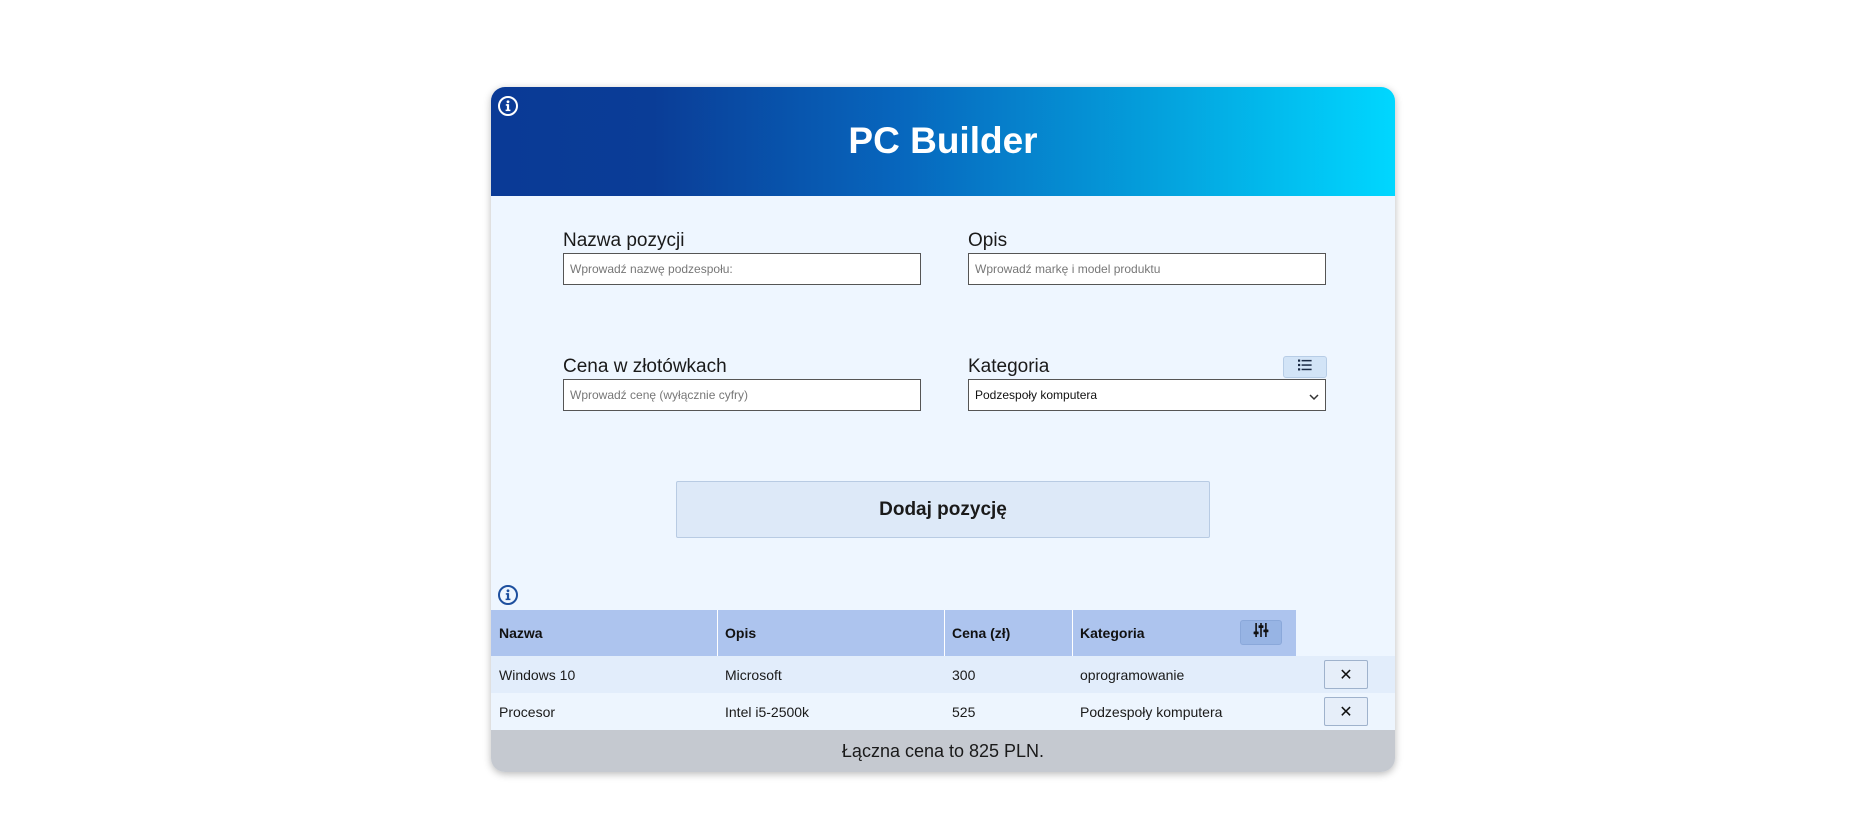  I want to click on category-field-label: Kategoria, so click(1009, 366).